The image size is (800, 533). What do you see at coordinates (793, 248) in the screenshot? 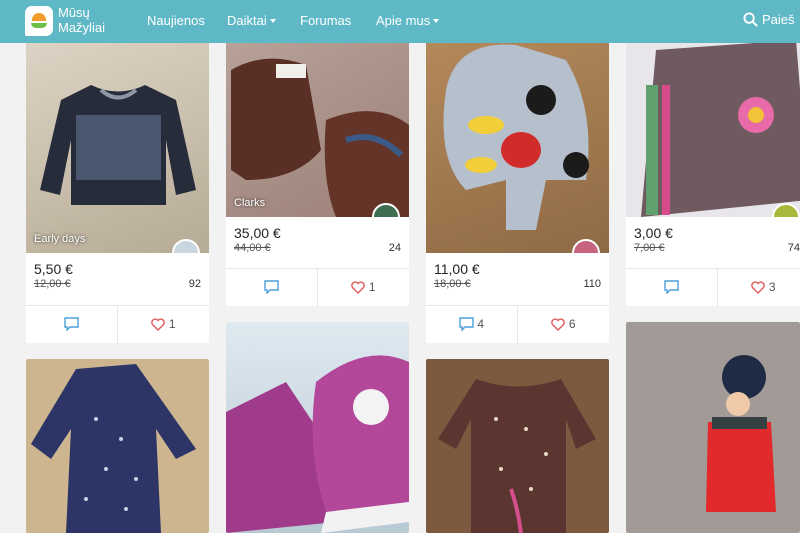
I see `view-count: 74` at bounding box center [793, 248].